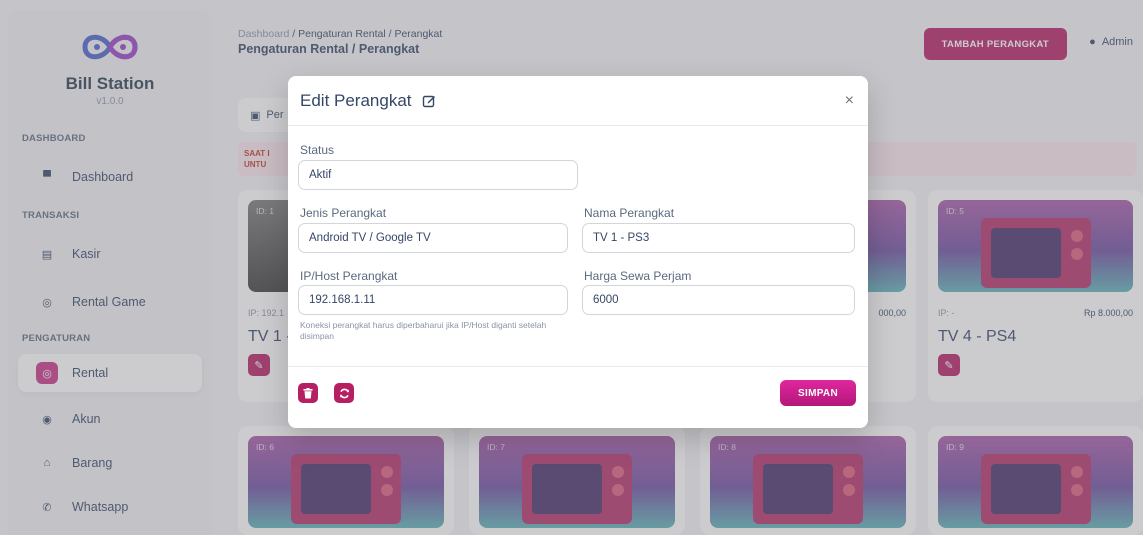 The image size is (1143, 535). I want to click on close-icon: ×, so click(849, 101).